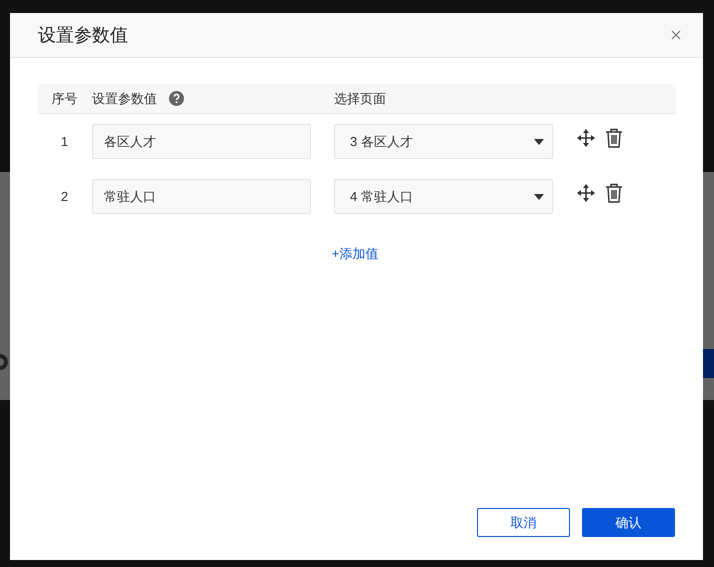 Image resolution: width=714 pixels, height=567 pixels. What do you see at coordinates (201, 141) in the screenshot?
I see `input-field: 各区人才` at bounding box center [201, 141].